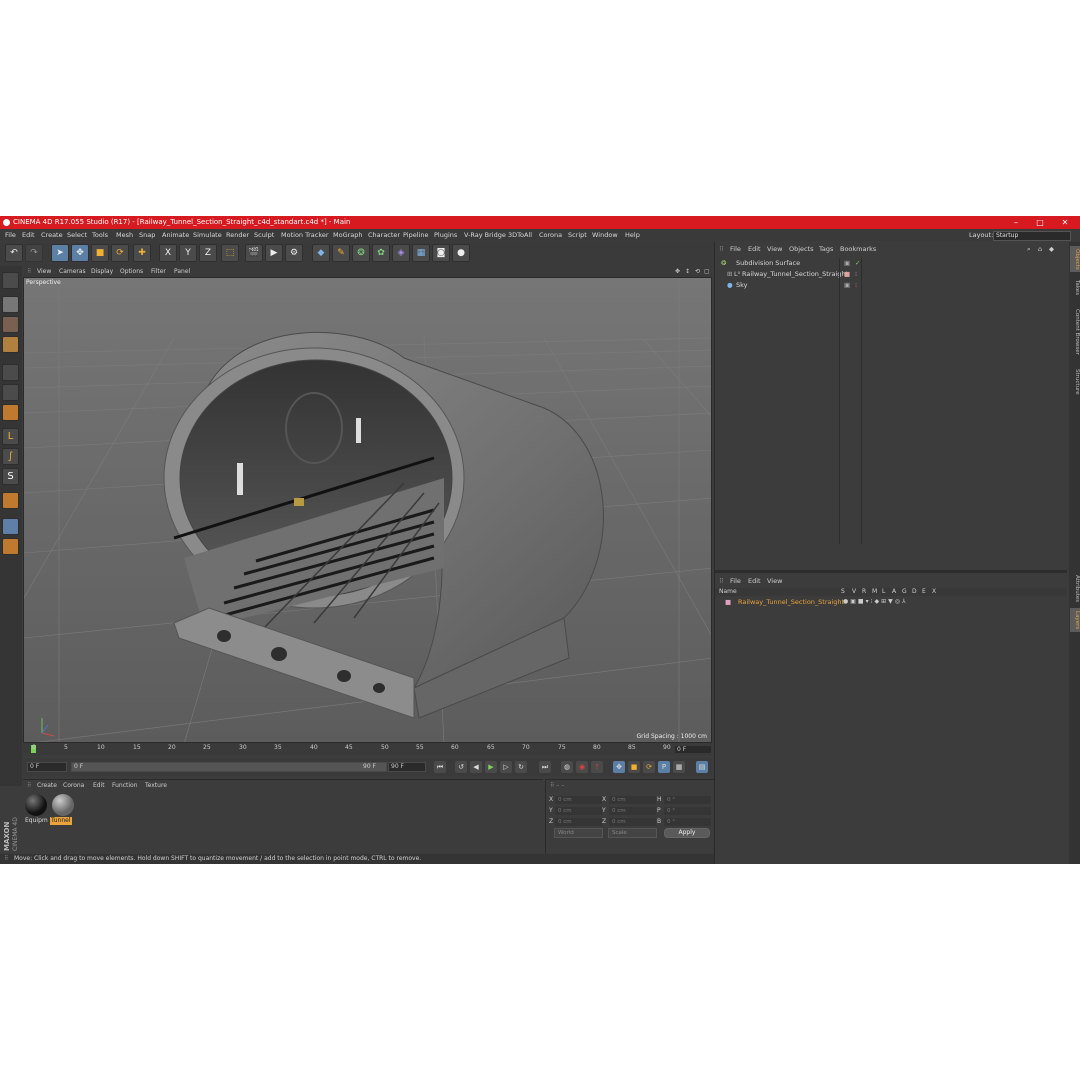 Image resolution: width=1080 pixels, height=1080 pixels. I want to click on layer-col-a: A, so click(894, 592).